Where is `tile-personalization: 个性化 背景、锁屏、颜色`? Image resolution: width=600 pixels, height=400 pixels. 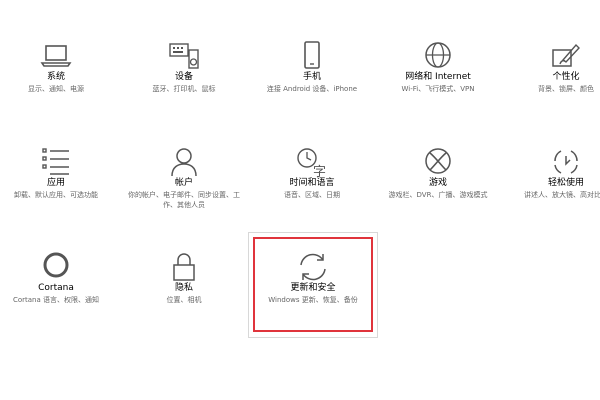 tile-personalization: 个性化 背景、锁屏、颜色 is located at coordinates (553, 88).